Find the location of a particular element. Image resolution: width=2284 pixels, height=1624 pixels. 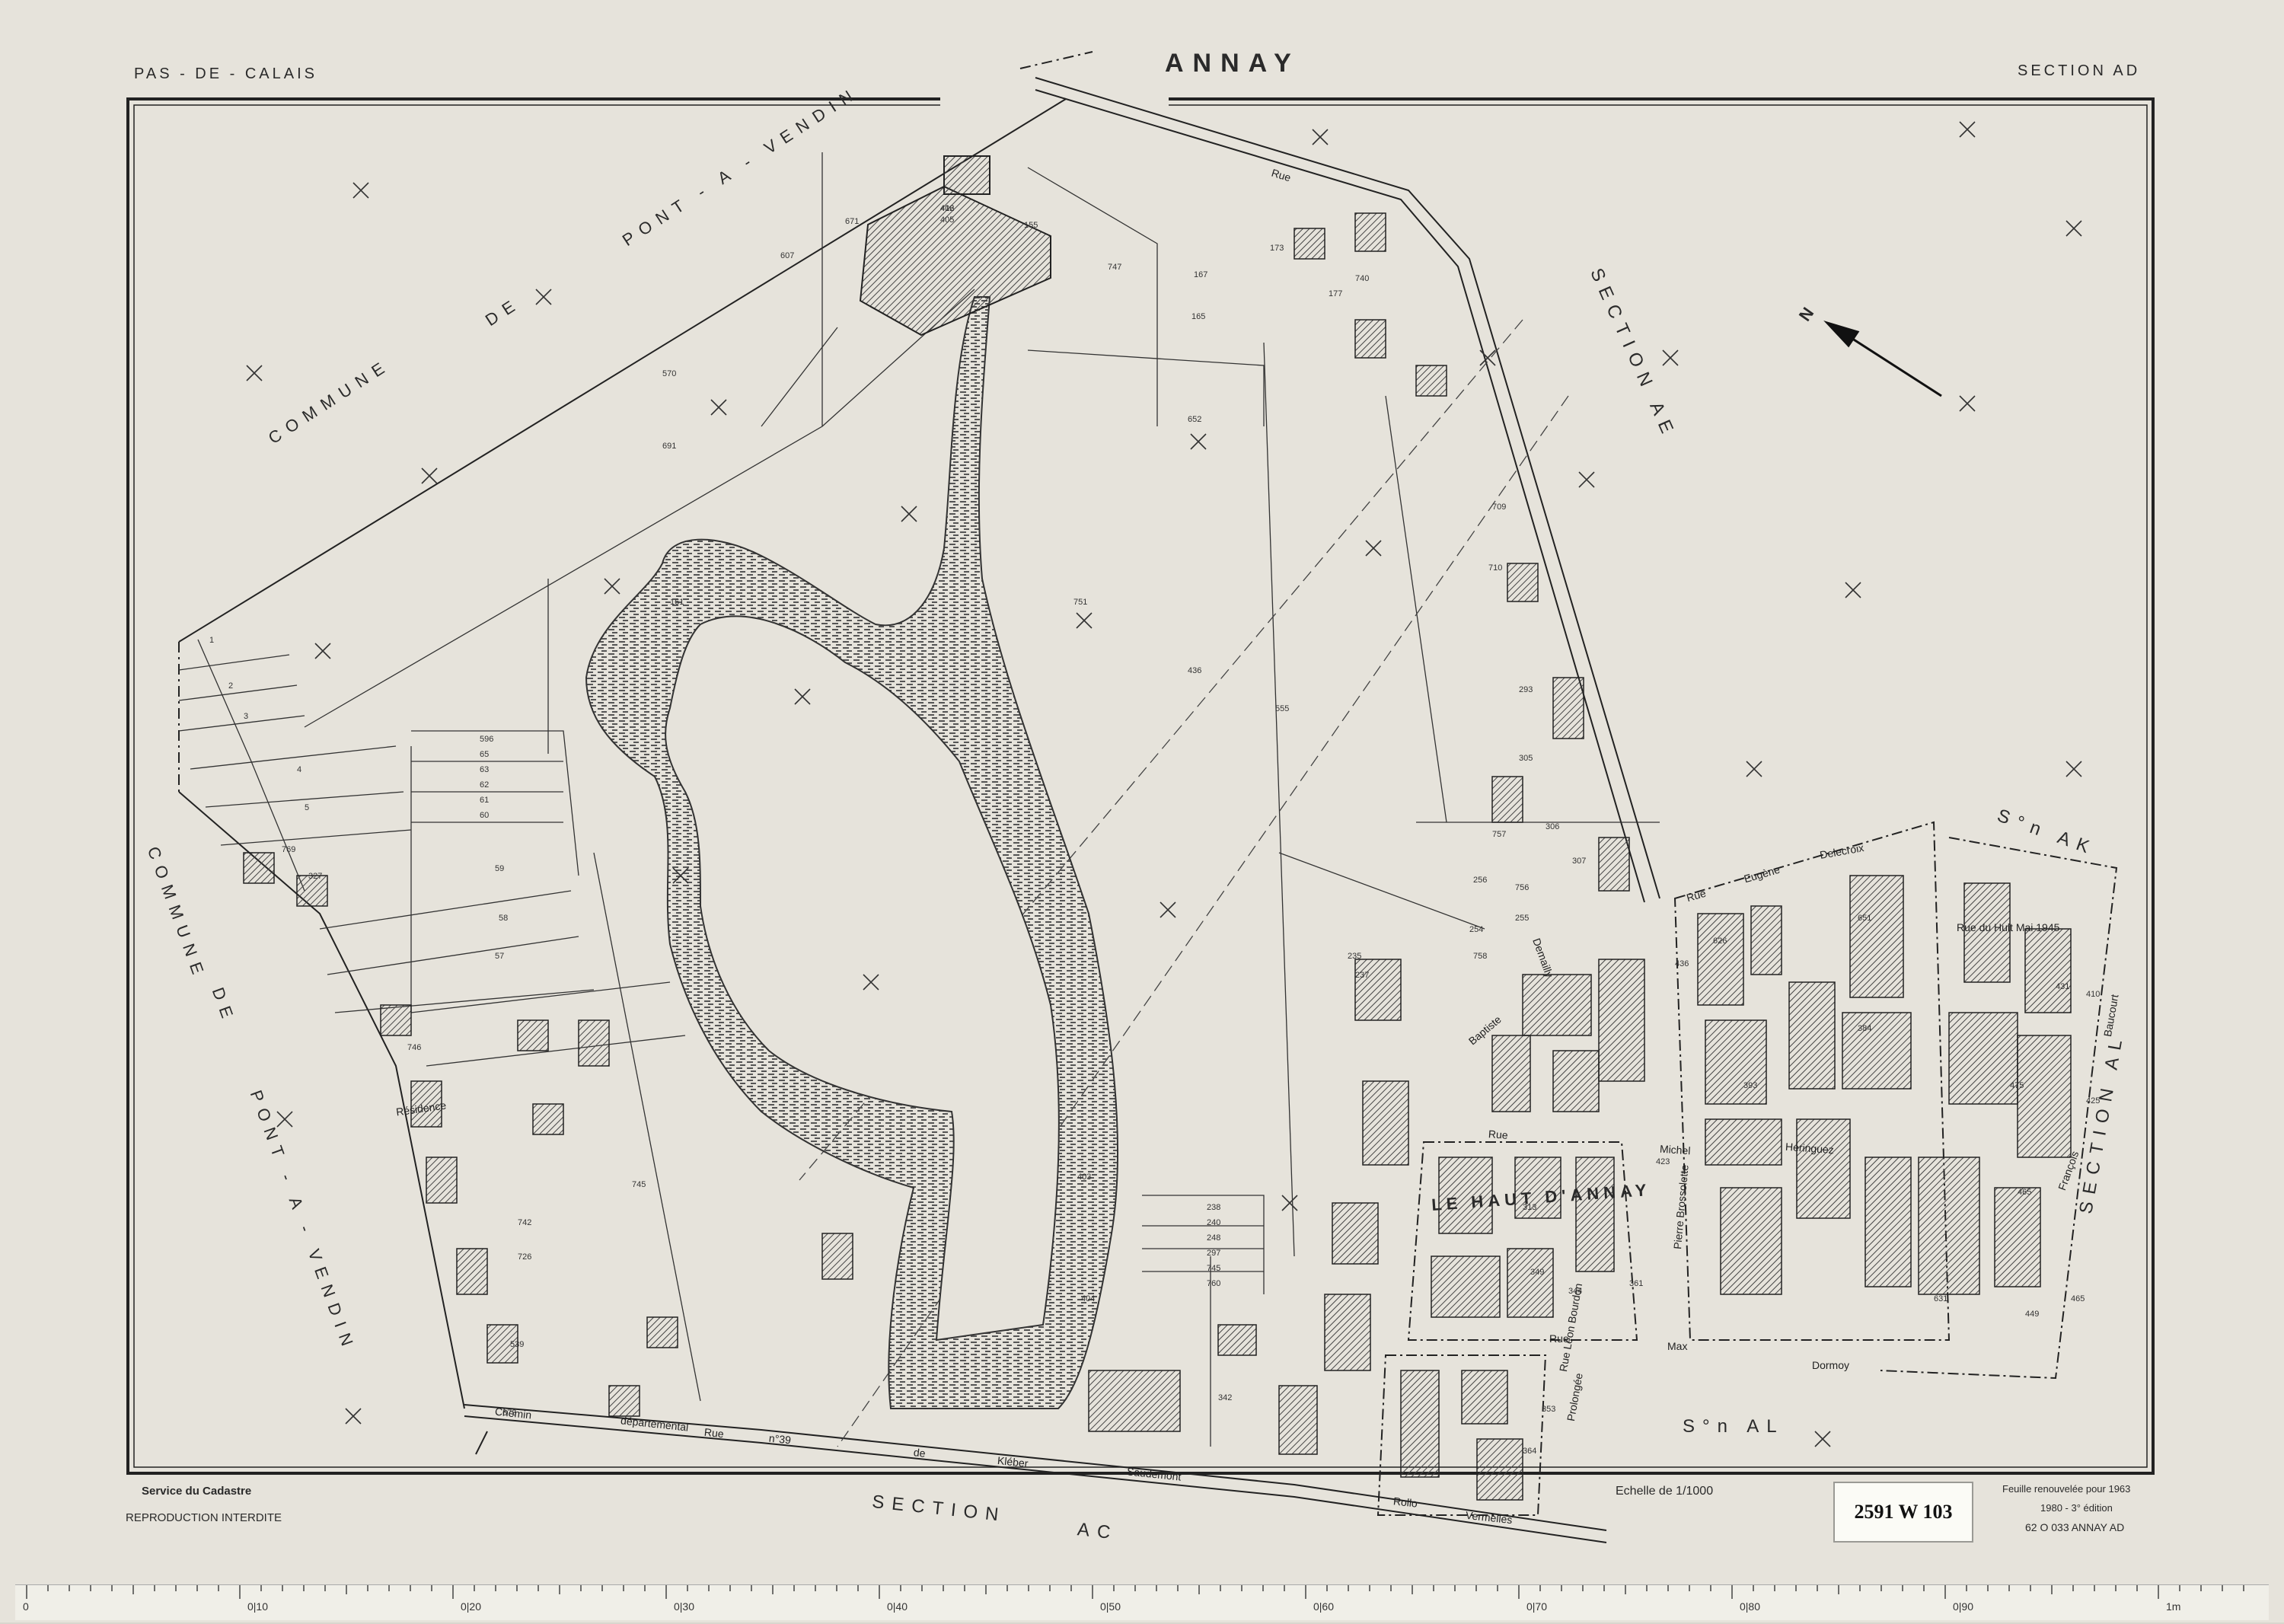

parcel-number: 61 is located at coordinates (485, 800).